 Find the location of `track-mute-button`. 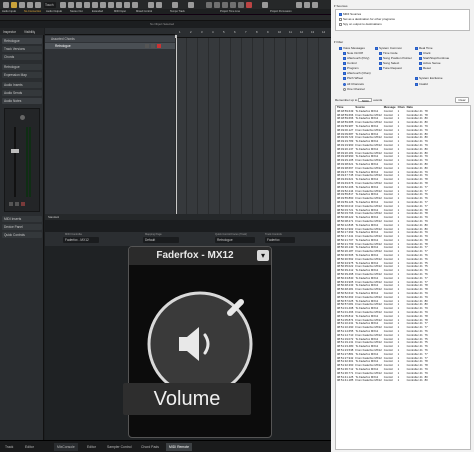

track-mute-button is located at coordinates (147, 46).